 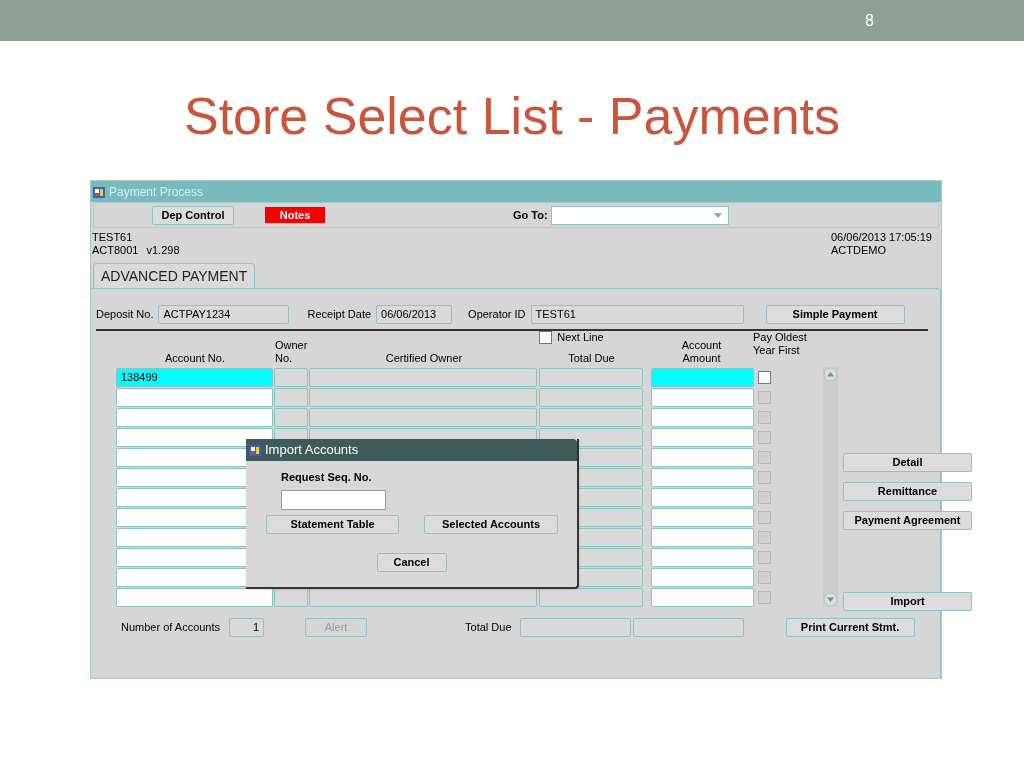 What do you see at coordinates (411, 562) in the screenshot?
I see `cancel-button: Cancel` at bounding box center [411, 562].